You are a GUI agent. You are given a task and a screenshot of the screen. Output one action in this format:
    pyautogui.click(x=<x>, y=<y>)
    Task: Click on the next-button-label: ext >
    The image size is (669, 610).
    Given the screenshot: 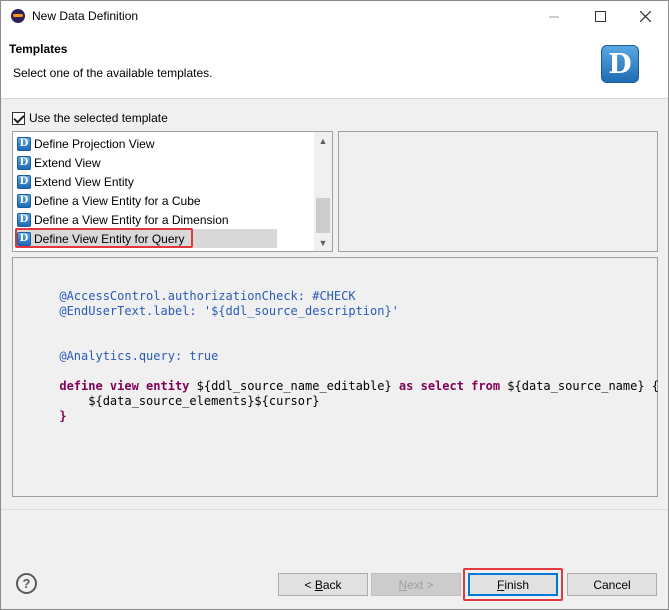 What is the action you would take?
    pyautogui.click(x=420, y=584)
    